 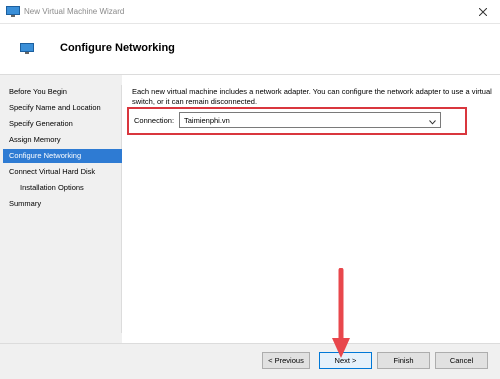 What do you see at coordinates (154, 120) in the screenshot?
I see `connection-label: Connection:` at bounding box center [154, 120].